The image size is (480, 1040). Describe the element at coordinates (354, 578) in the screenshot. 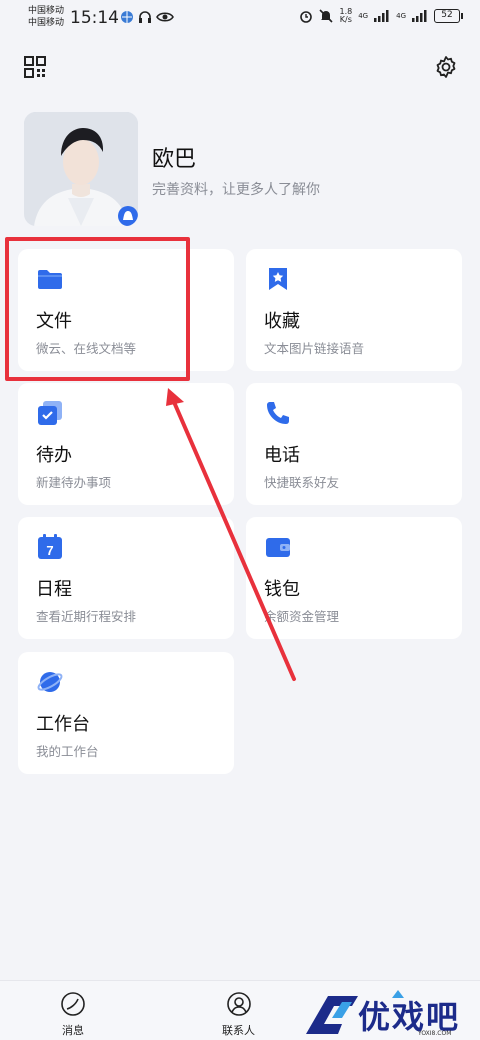

I see `card-wallet: 钱包 余额资金管理` at that location.